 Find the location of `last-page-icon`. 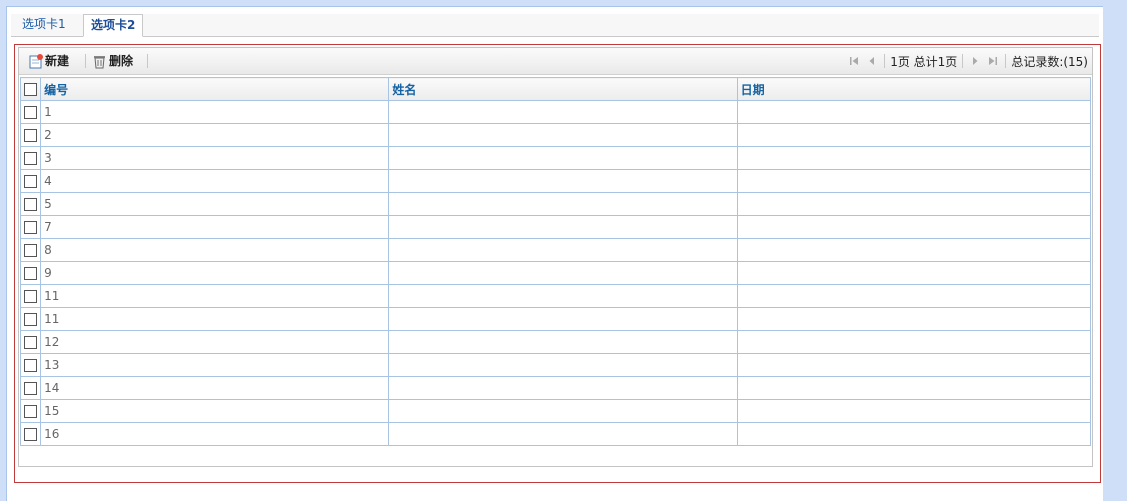

last-page-icon is located at coordinates (993, 61).